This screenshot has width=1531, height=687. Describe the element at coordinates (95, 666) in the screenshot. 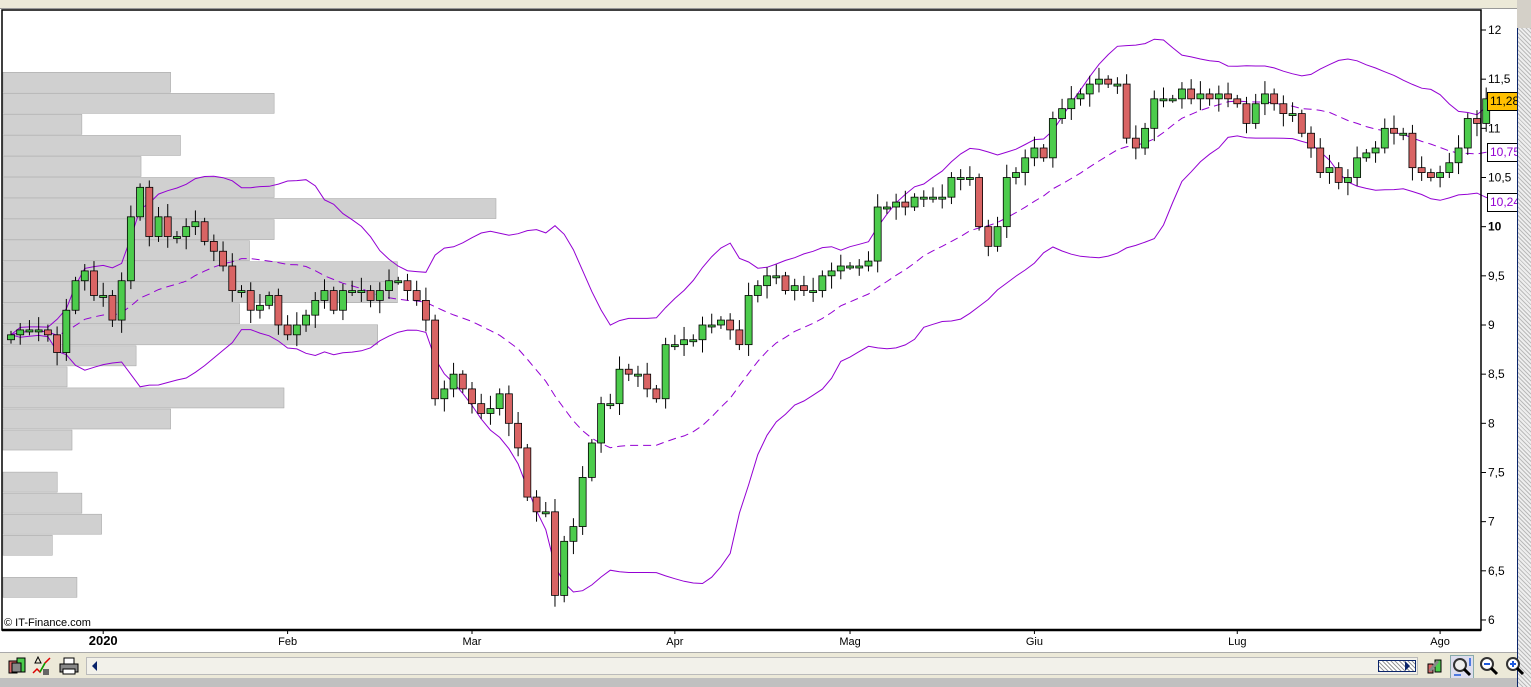

I see `scroll-left-icon` at that location.